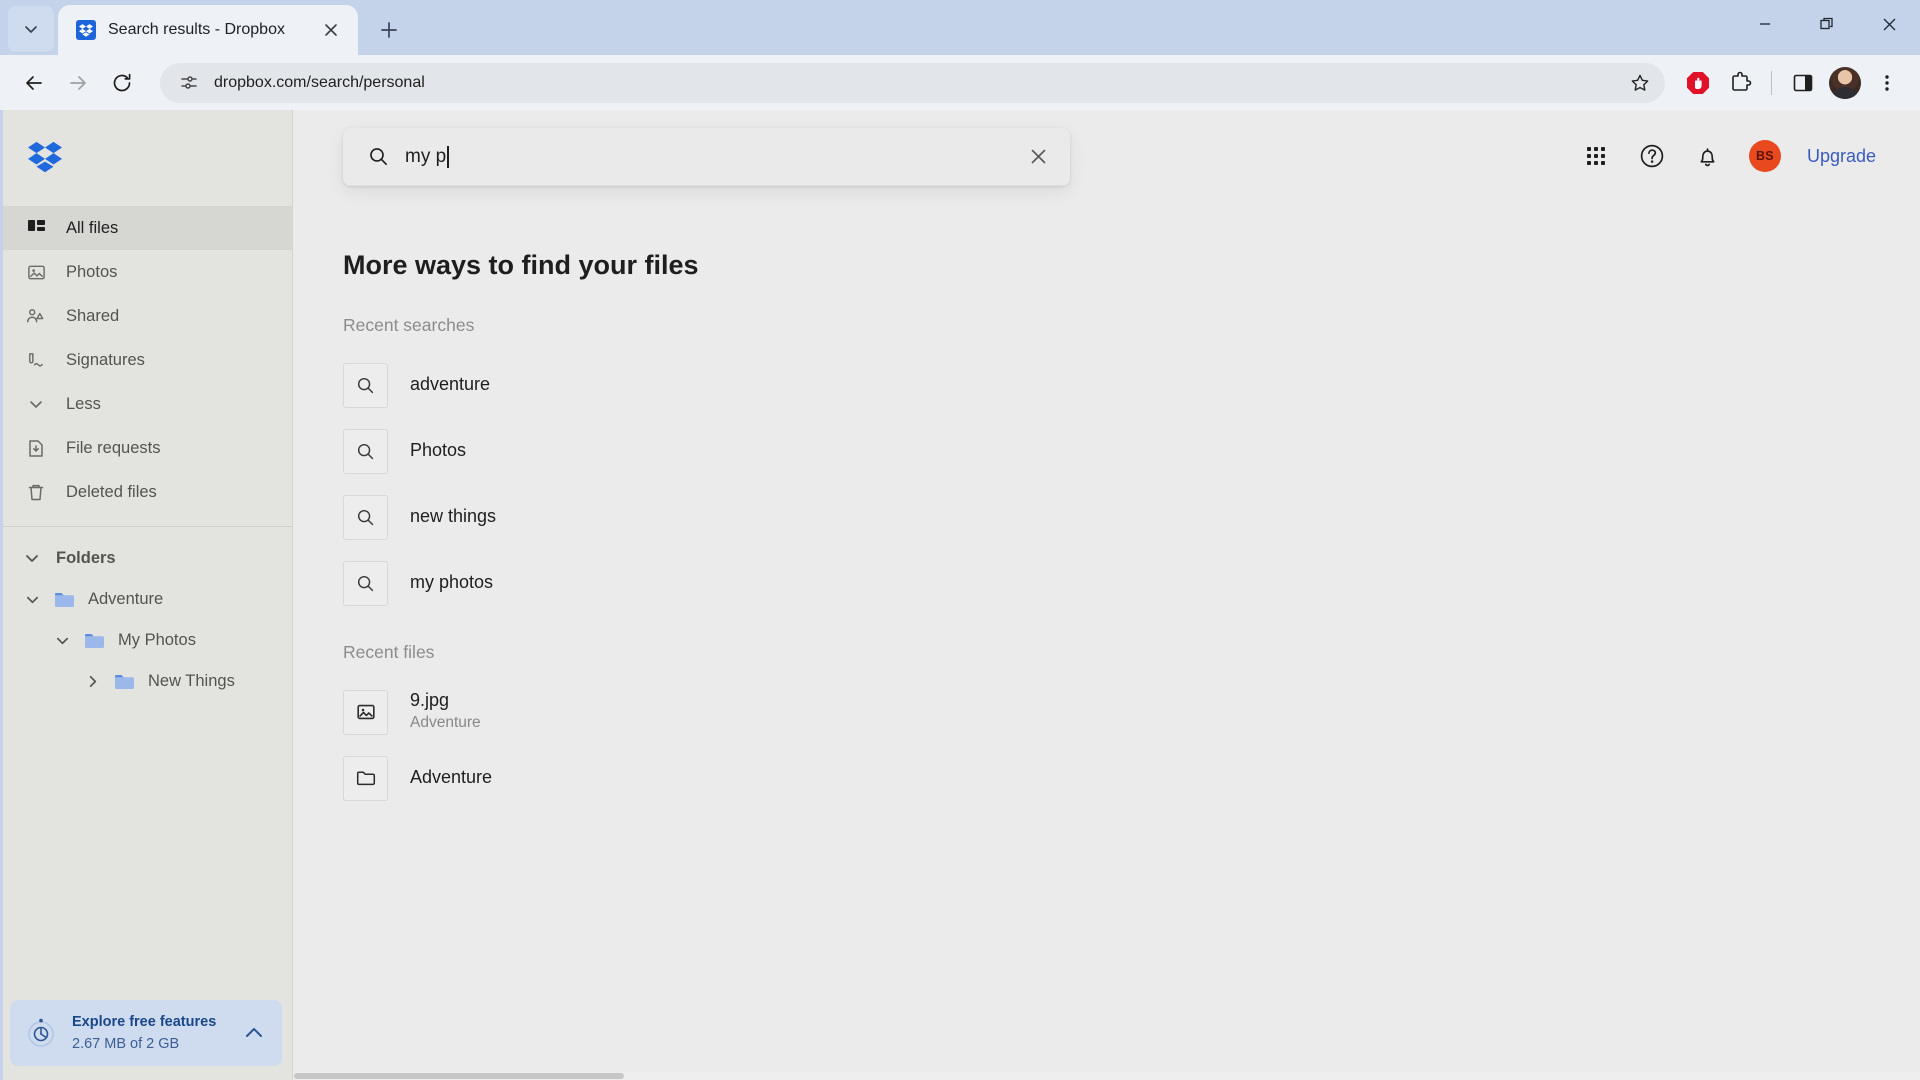 The image size is (1920, 1080). I want to click on page-title: More ways to find your files, so click(521, 265).